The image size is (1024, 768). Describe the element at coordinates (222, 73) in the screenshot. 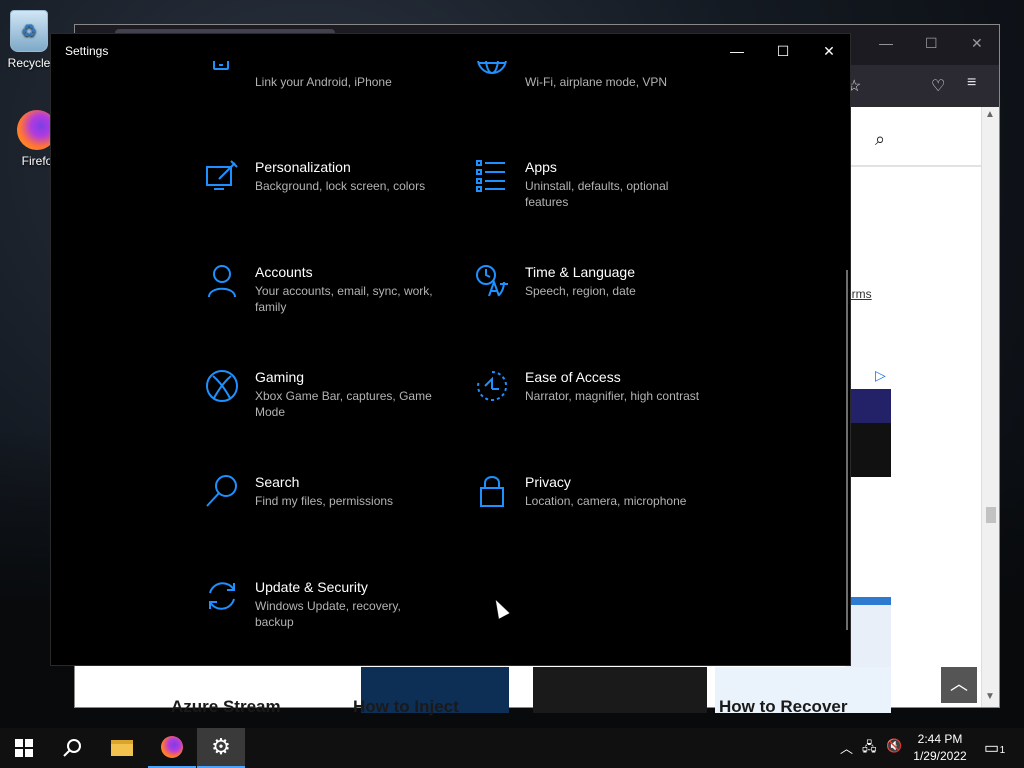

I see `phone-icon` at that location.